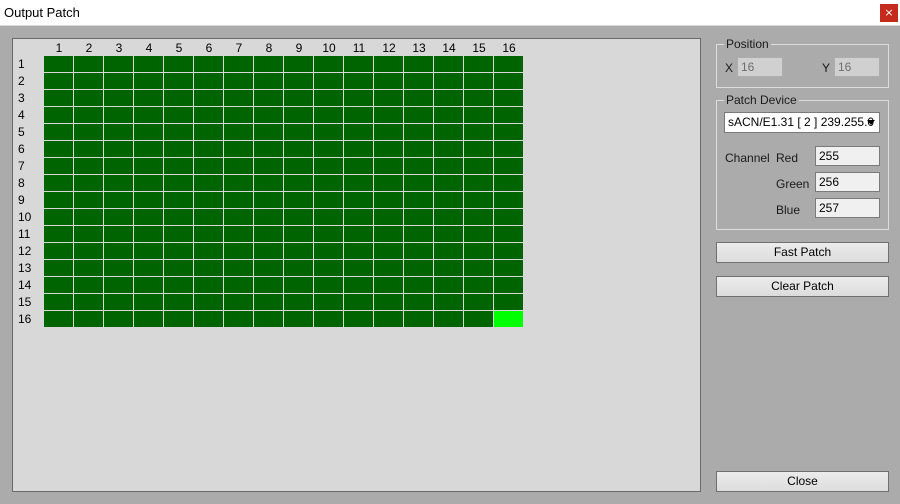 This screenshot has width=900, height=504. I want to click on clear-patch-button: Clear Patch, so click(802, 286).